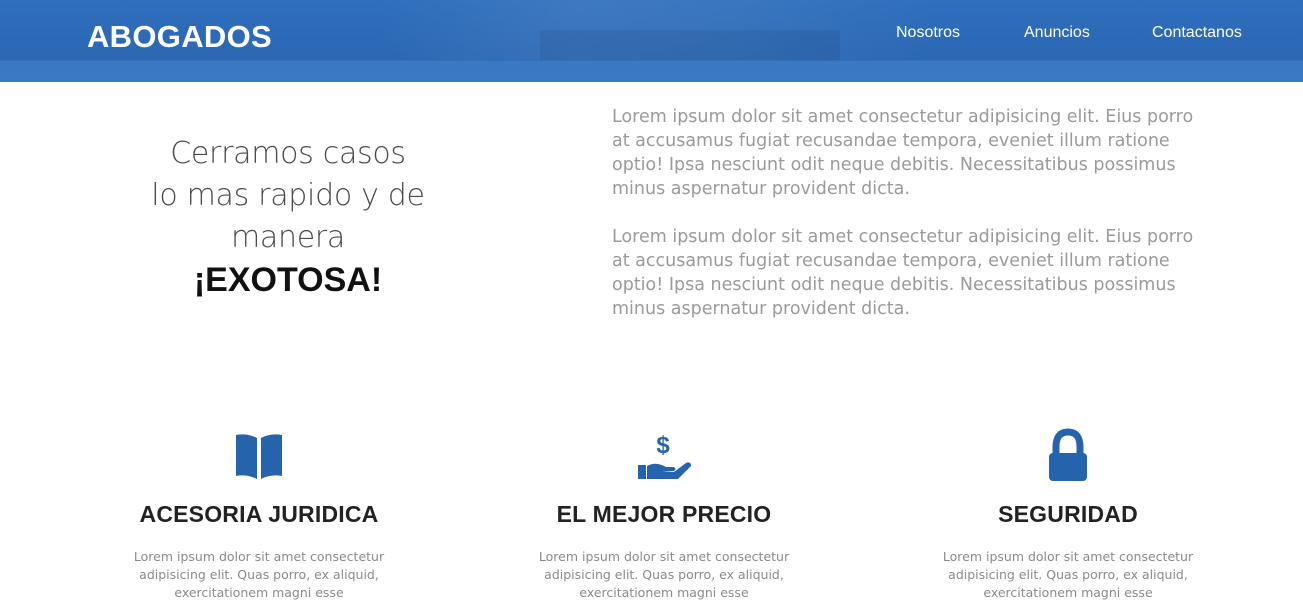 The width and height of the screenshot is (1303, 614). I want to click on nav-link-nosotros: Nosotros, so click(928, 33).